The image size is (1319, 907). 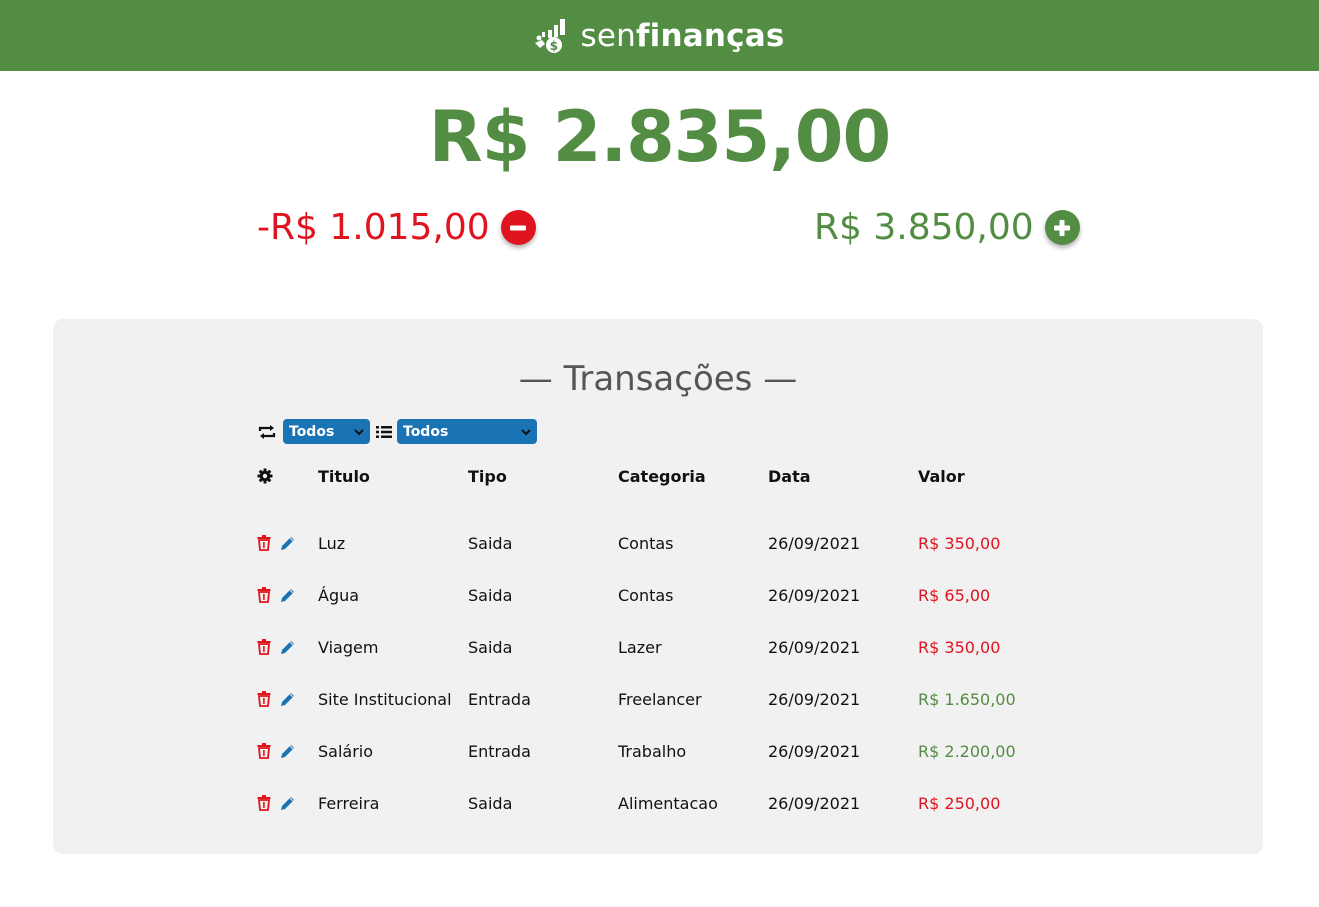 What do you see at coordinates (967, 751) in the screenshot?
I see `row-value: R$ 2.200,00` at bounding box center [967, 751].